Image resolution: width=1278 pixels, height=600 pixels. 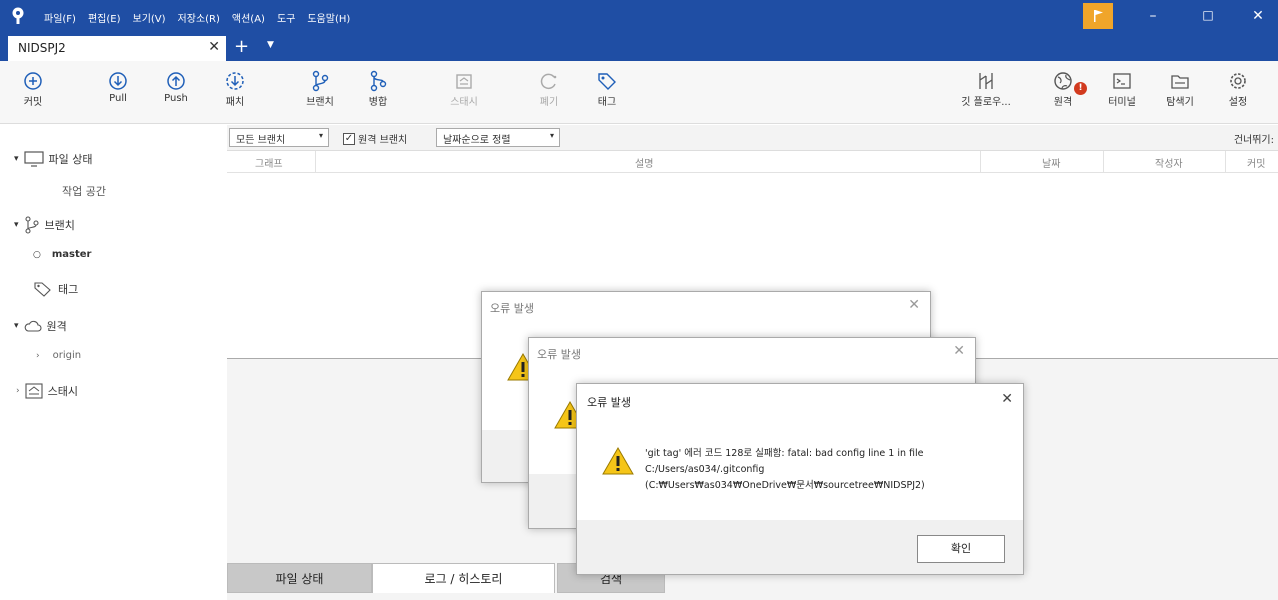 What do you see at coordinates (235, 102) in the screenshot?
I see `fetch-label: 패치` at bounding box center [235, 102].